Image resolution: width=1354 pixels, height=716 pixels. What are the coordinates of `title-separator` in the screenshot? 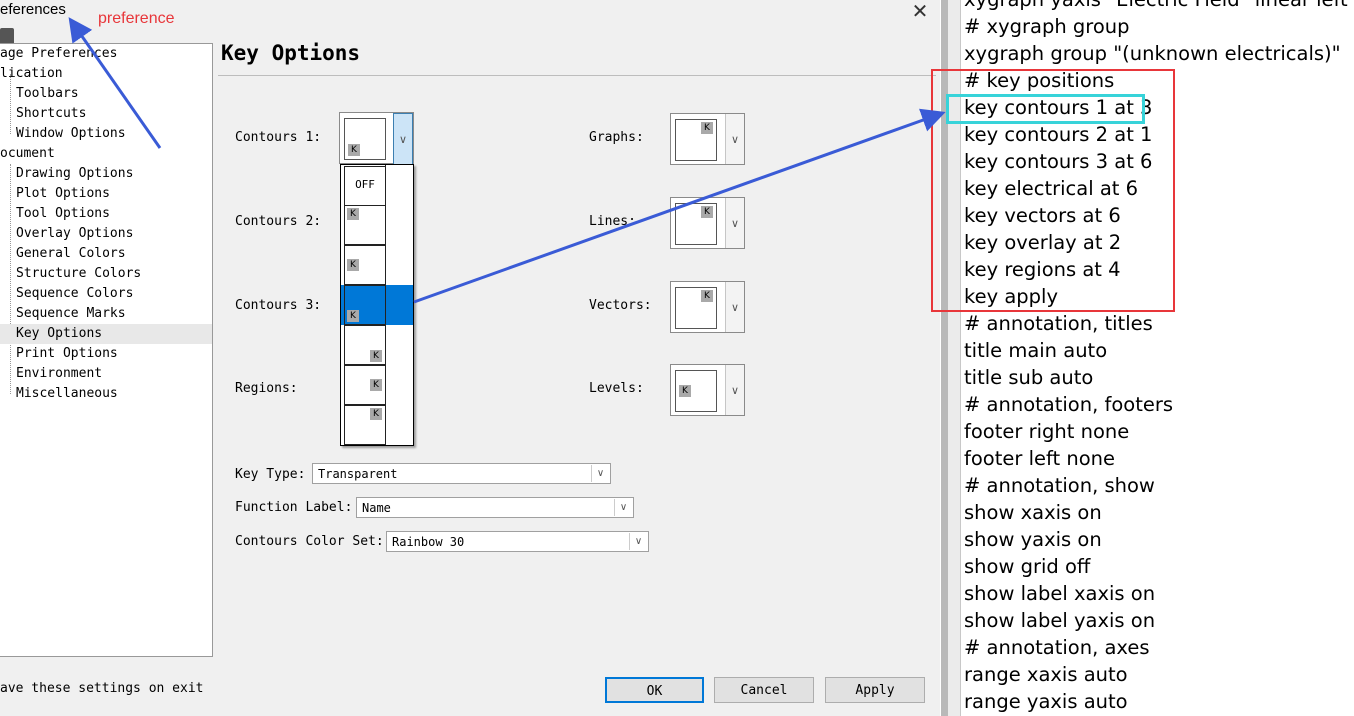 It's located at (577, 75).